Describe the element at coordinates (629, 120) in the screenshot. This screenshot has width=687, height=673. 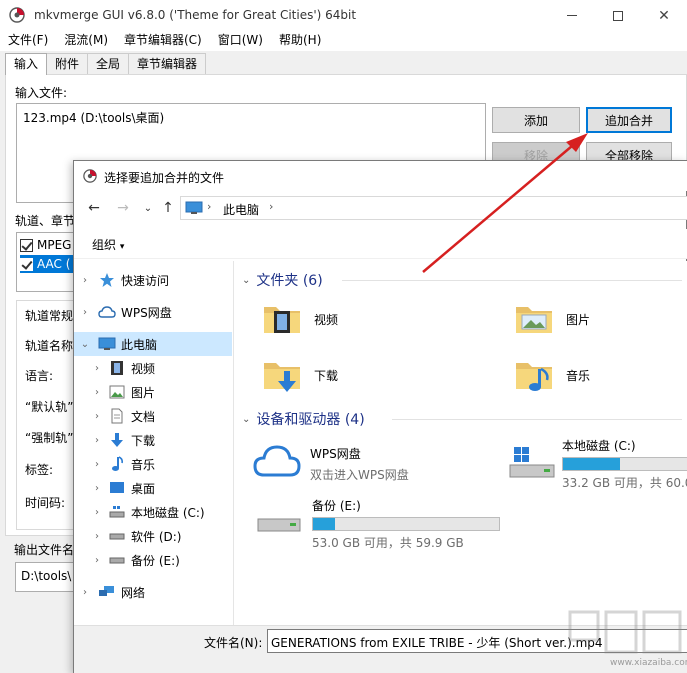
I see `append-button: 追加合并` at that location.